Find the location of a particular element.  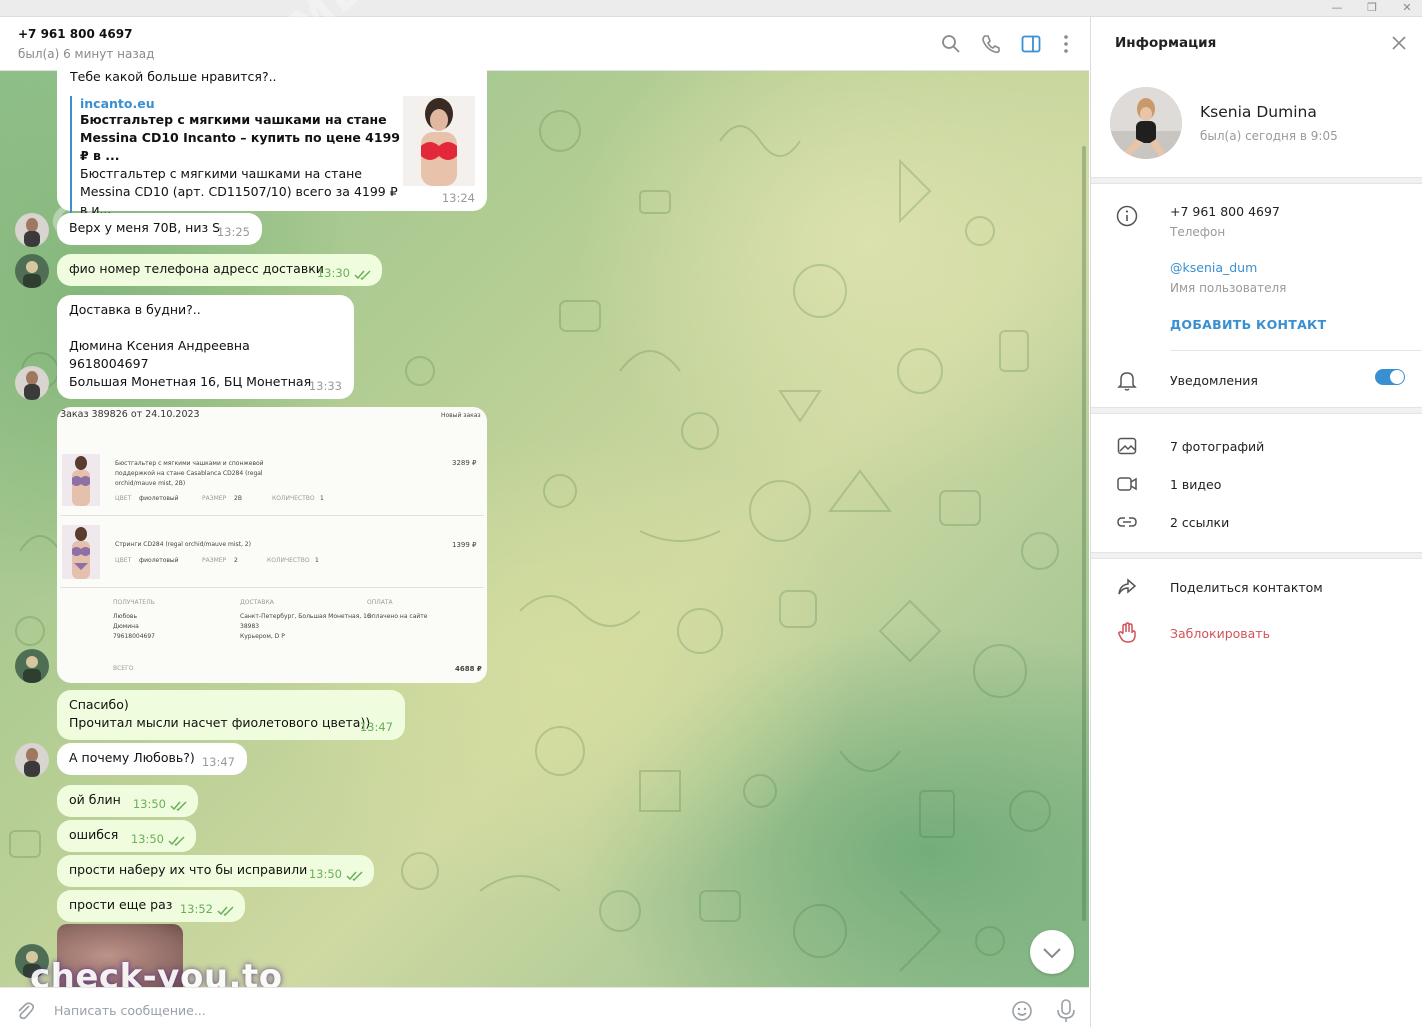

message-line: Дюмина Ксения Андреевна is located at coordinates (159, 345).